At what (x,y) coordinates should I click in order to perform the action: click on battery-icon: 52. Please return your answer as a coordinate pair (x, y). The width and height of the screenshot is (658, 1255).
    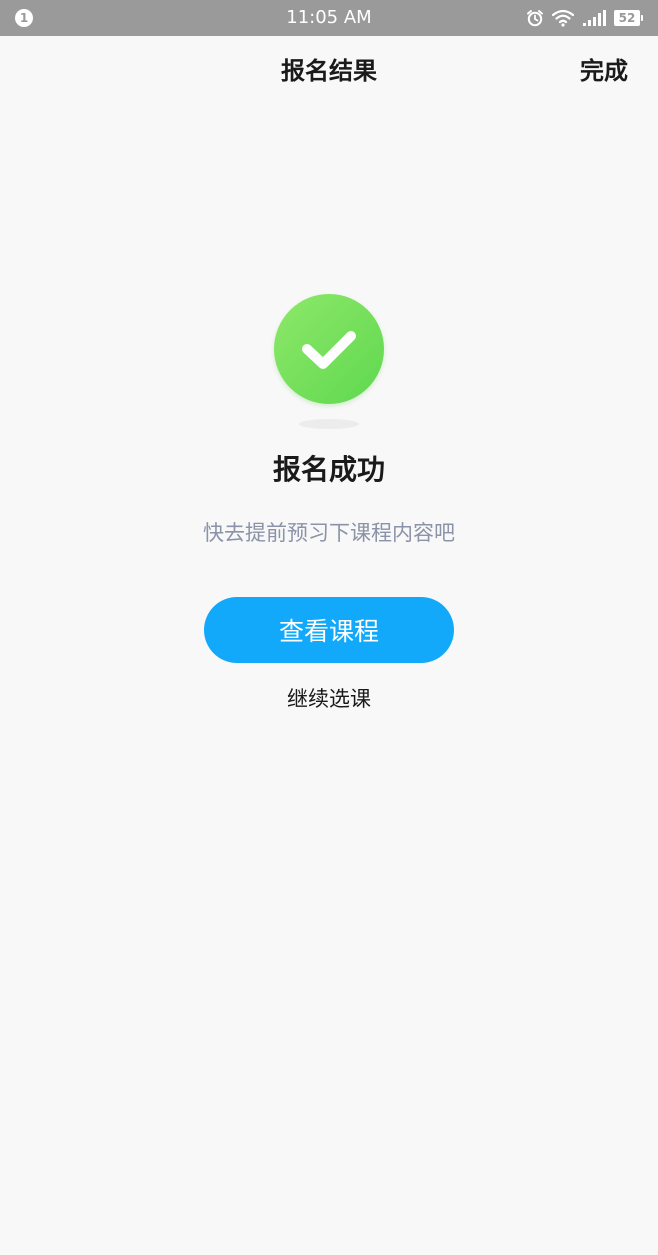
    Looking at the image, I should click on (628, 18).